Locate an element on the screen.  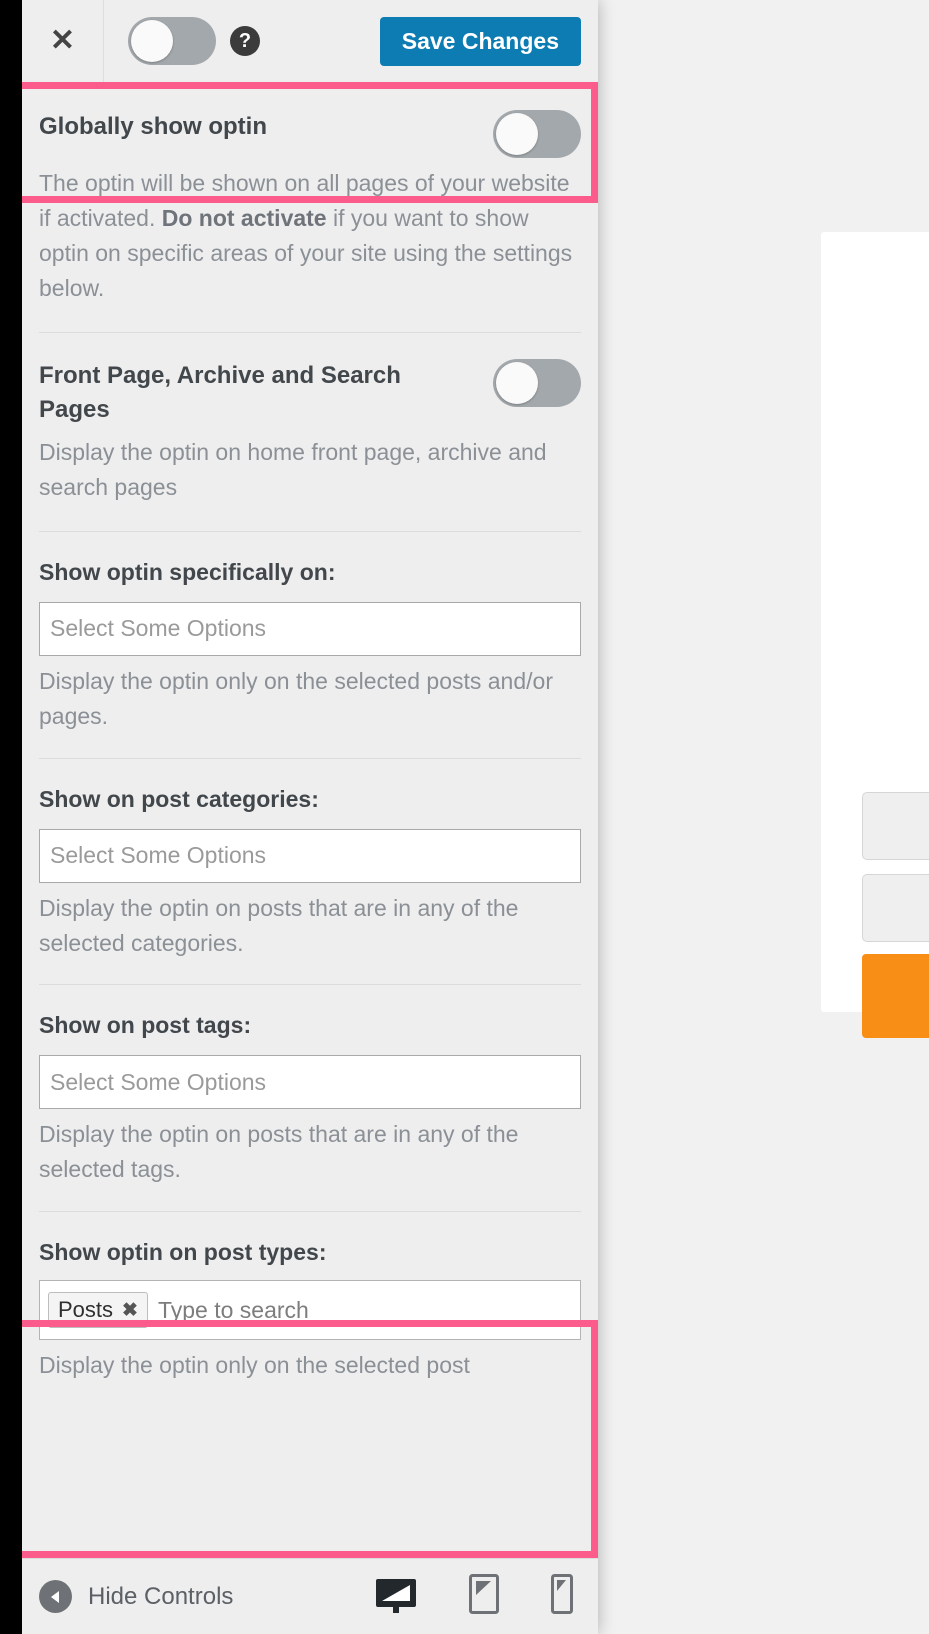
post-tags-label: Show on post tags: is located at coordinates (145, 1025).